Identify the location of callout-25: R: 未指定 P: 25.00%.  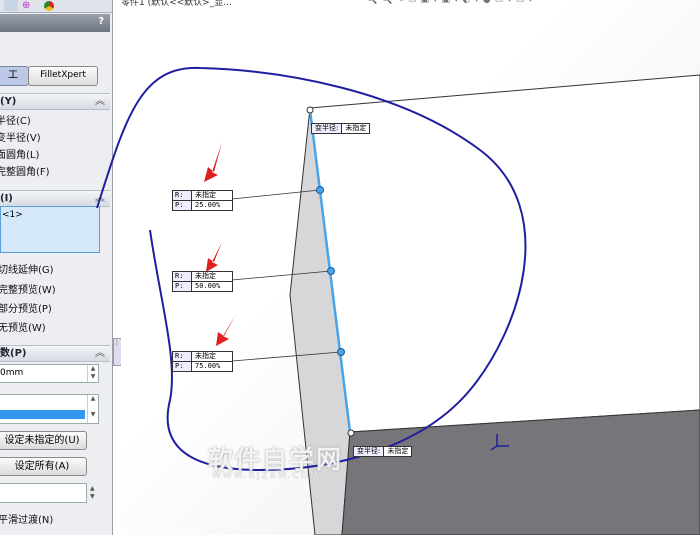
(202, 200).